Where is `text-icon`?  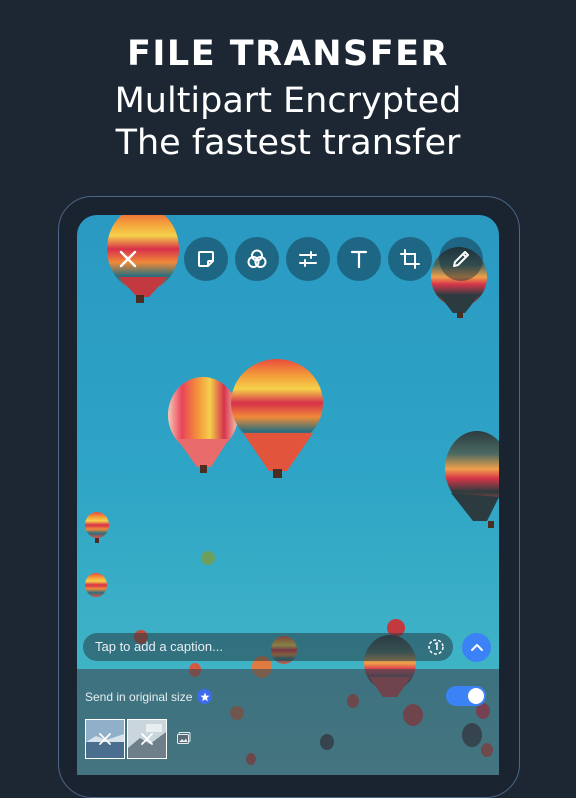
text-icon is located at coordinates (359, 259).